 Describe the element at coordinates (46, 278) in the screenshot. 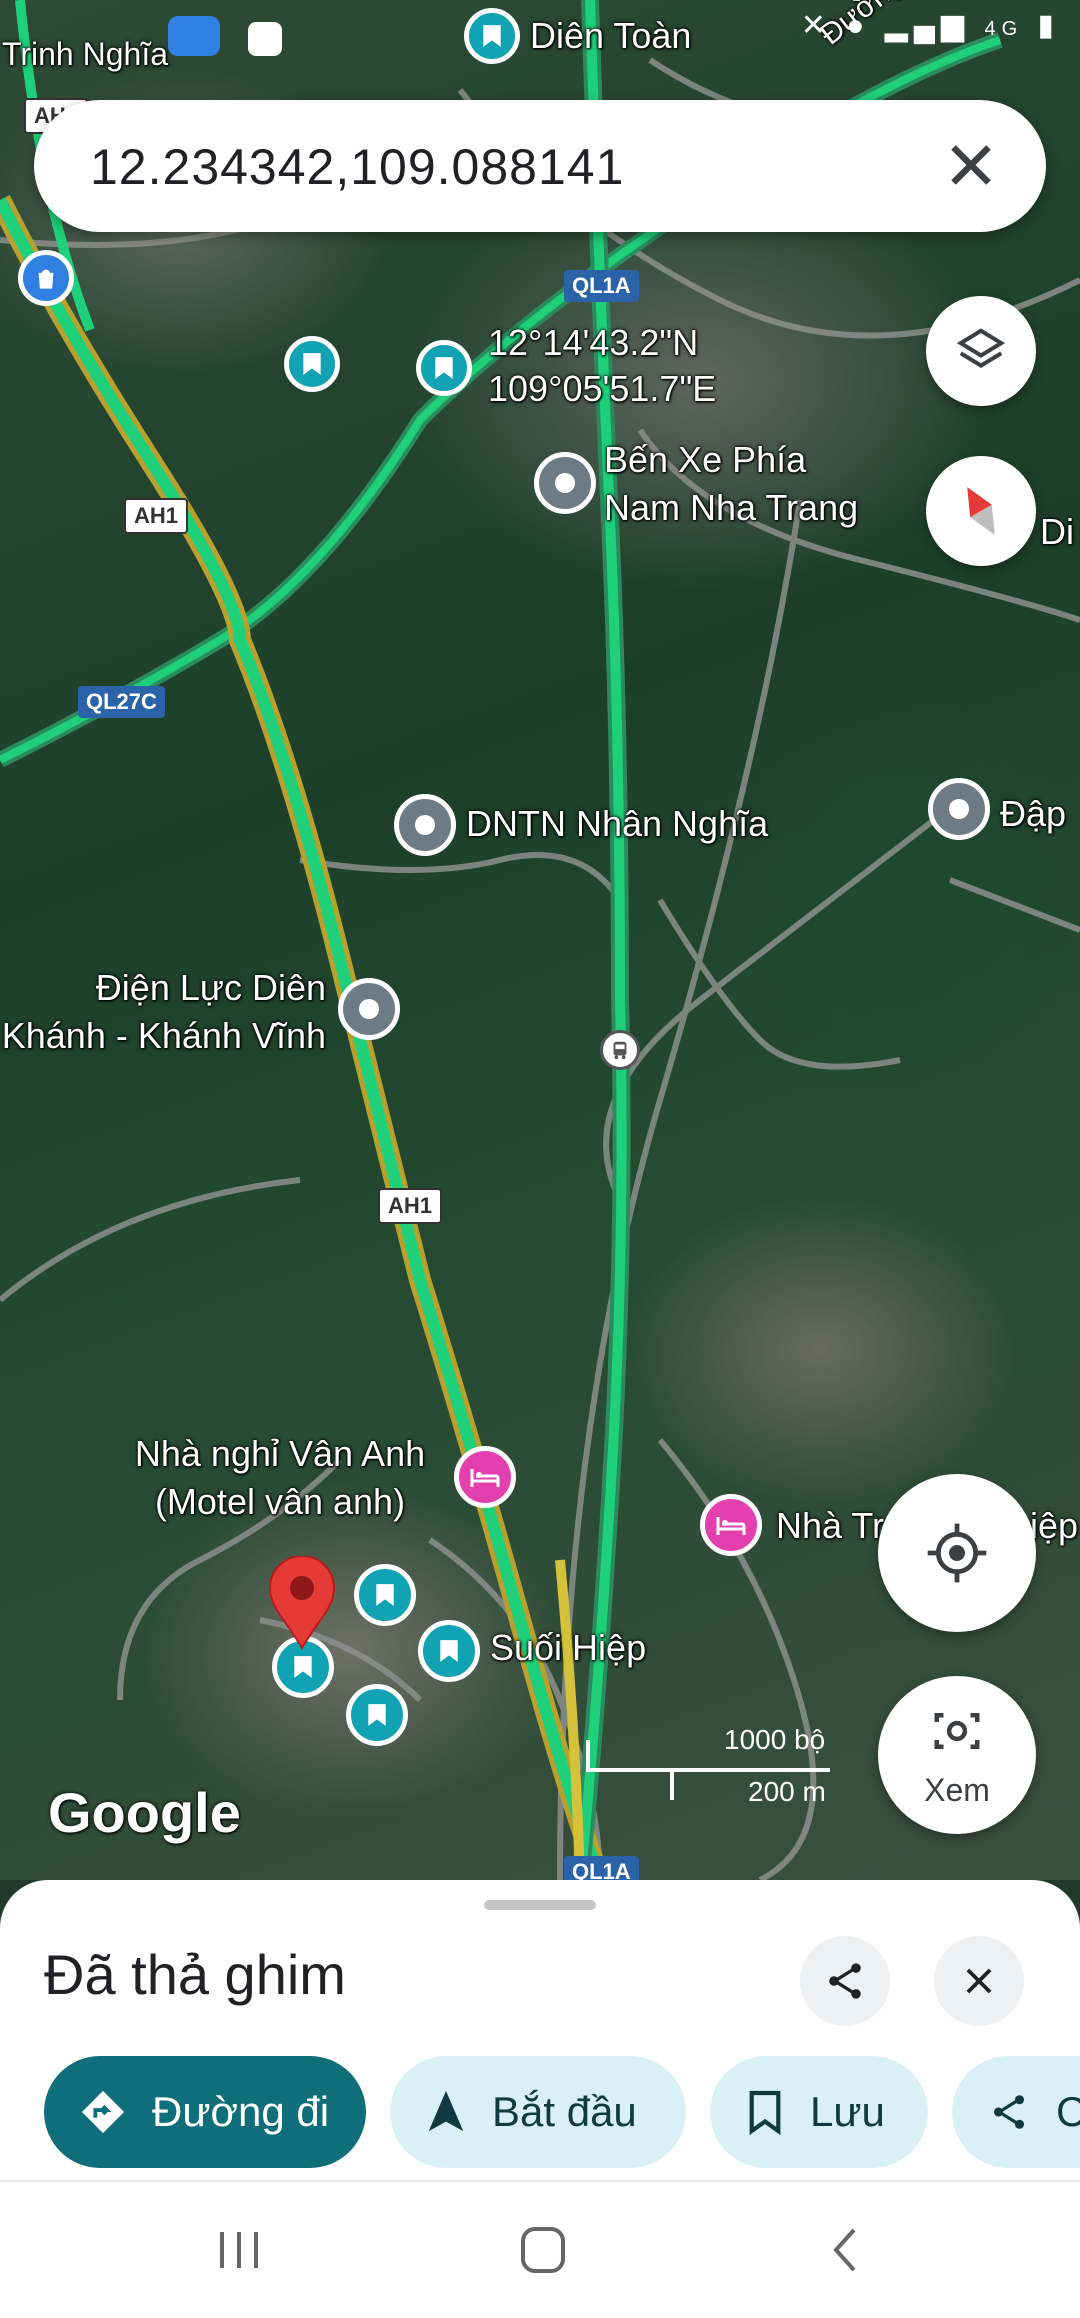

I see `shopping-pin-icon` at that location.